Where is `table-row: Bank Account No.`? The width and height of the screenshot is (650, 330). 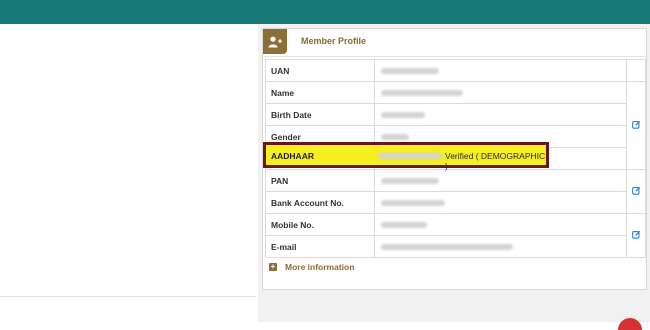 table-row: Bank Account No. is located at coordinates (455, 202).